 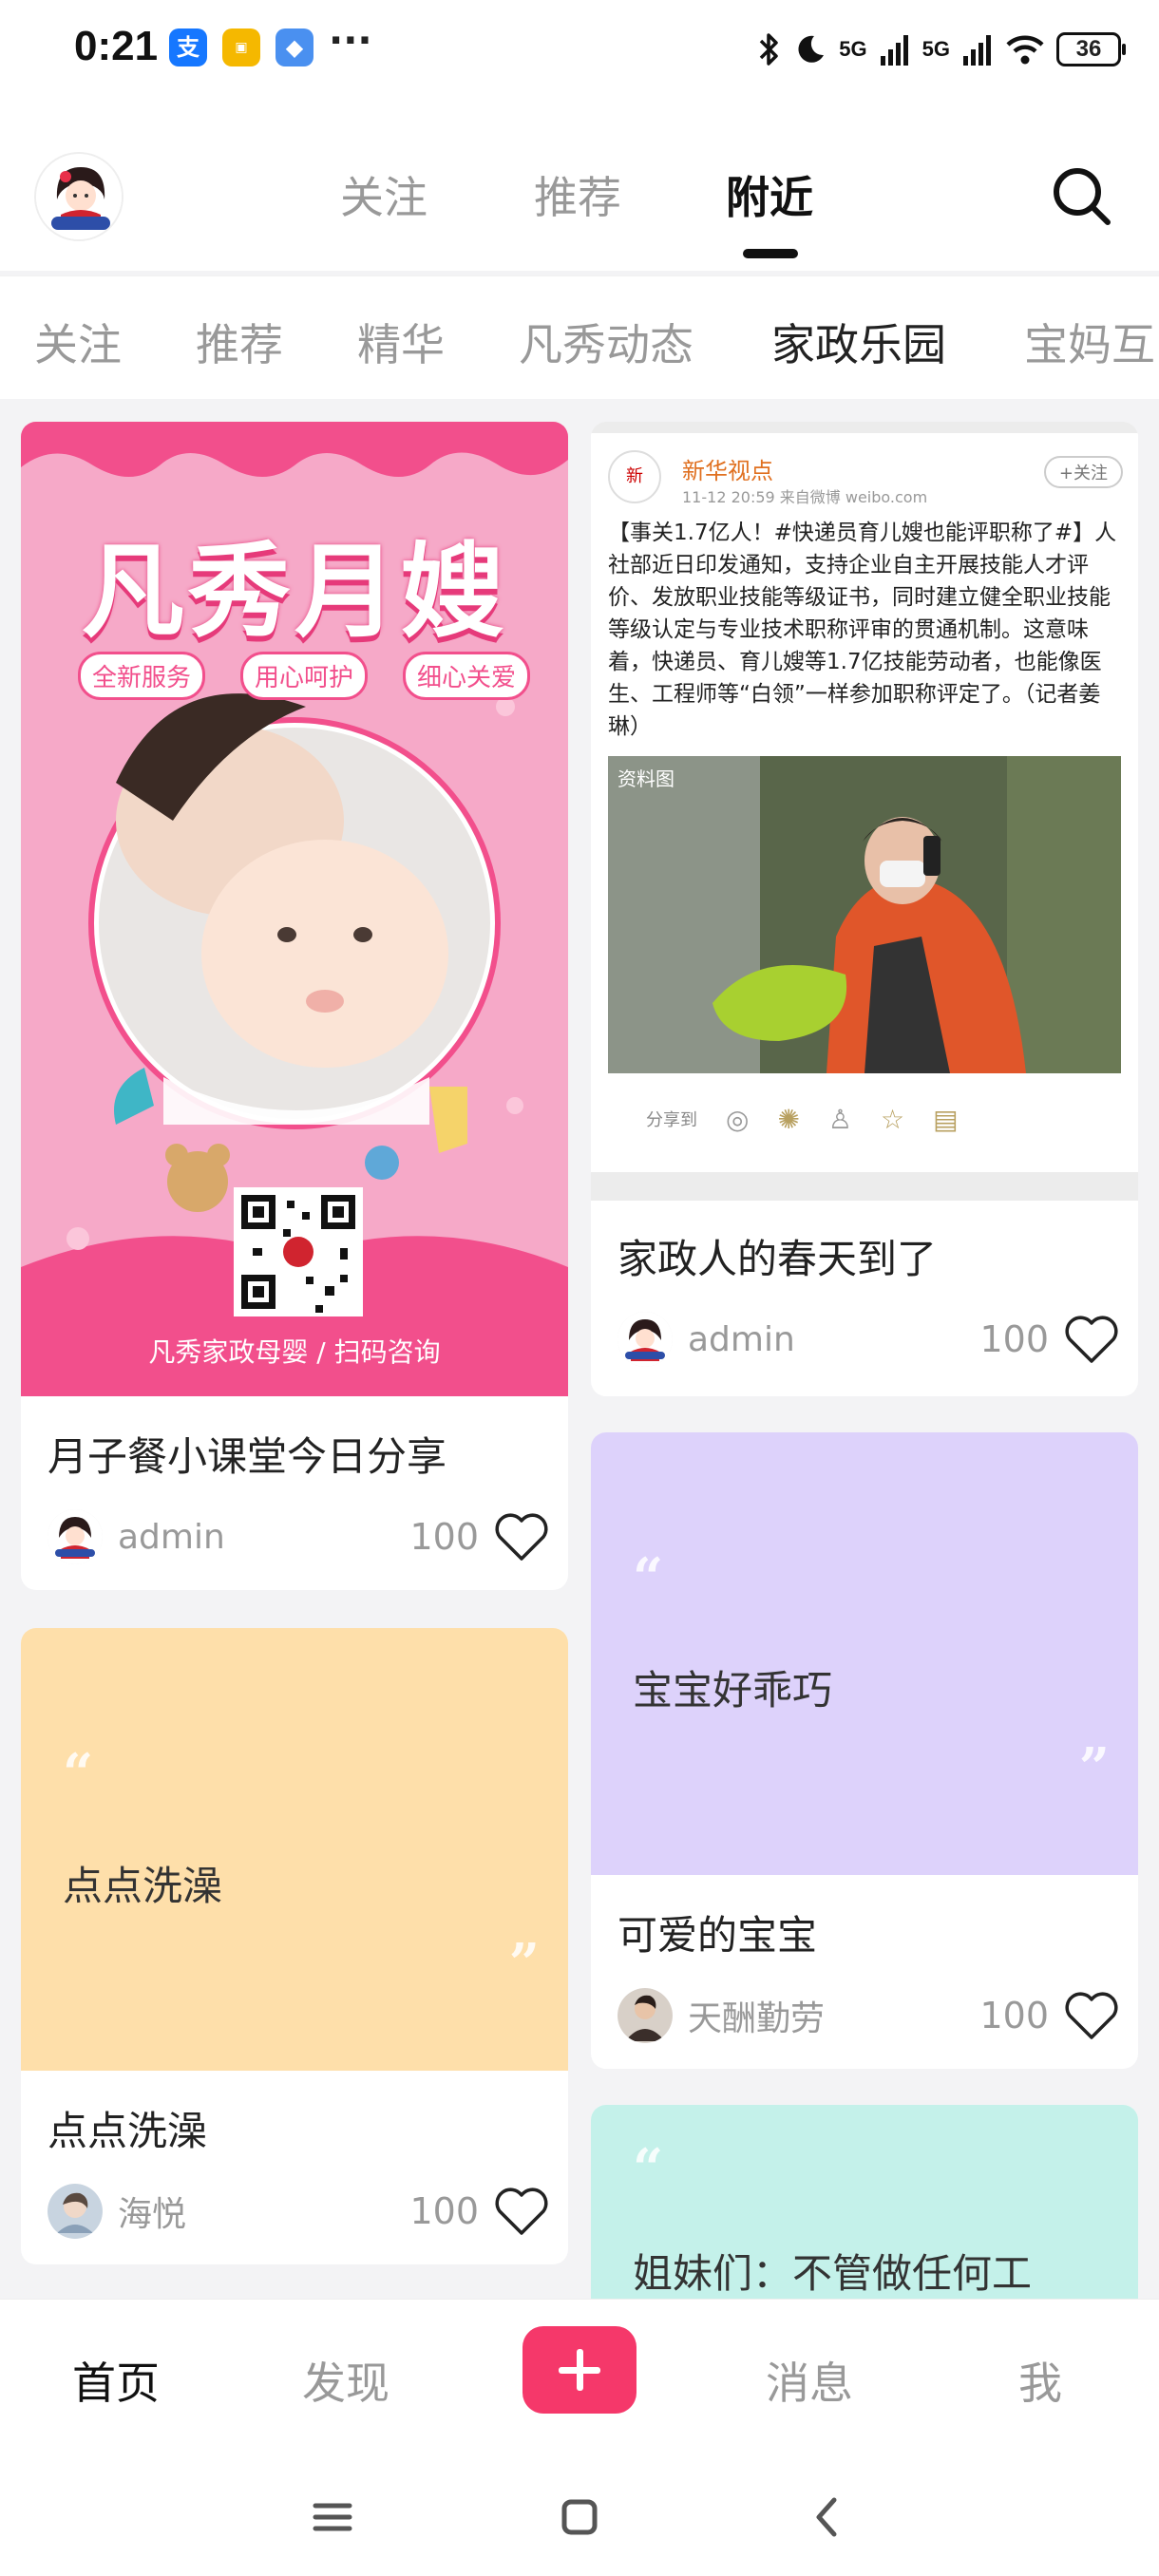 I want to click on post-card: “ 姐妹们：不管做任何工, so click(x=864, y=2202).